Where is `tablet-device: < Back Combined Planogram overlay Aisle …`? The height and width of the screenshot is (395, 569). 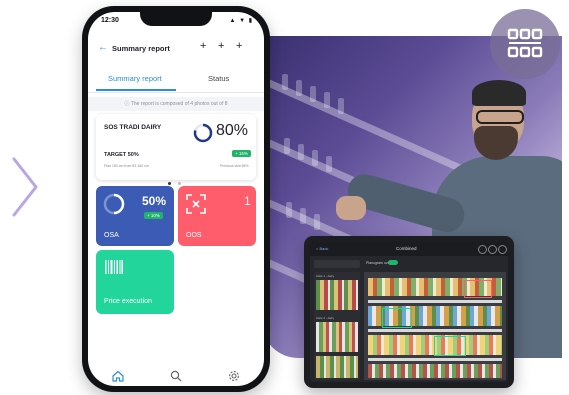 tablet-device: < Back Combined Planogram overlay Aisle … is located at coordinates (409, 312).